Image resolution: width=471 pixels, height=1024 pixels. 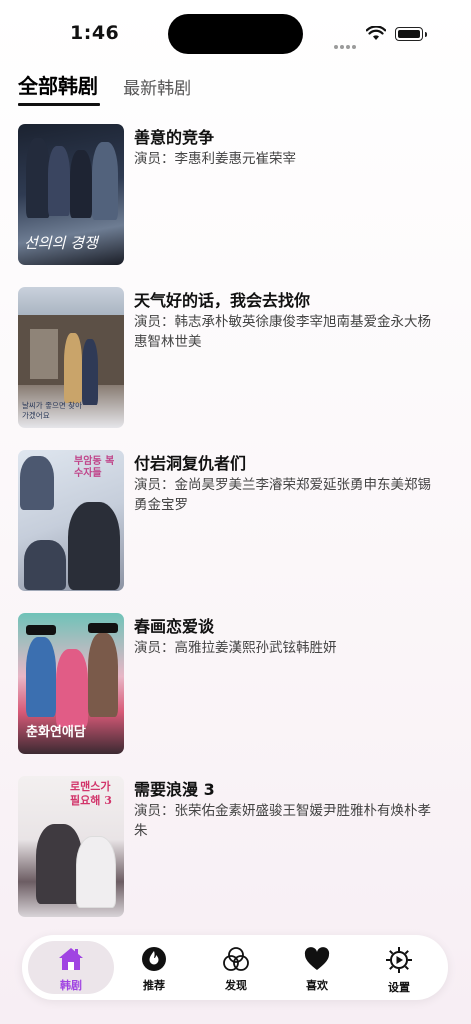 What do you see at coordinates (190, 463) in the screenshot?
I see `drama-title: 付岩洞复仇者们` at bounding box center [190, 463].